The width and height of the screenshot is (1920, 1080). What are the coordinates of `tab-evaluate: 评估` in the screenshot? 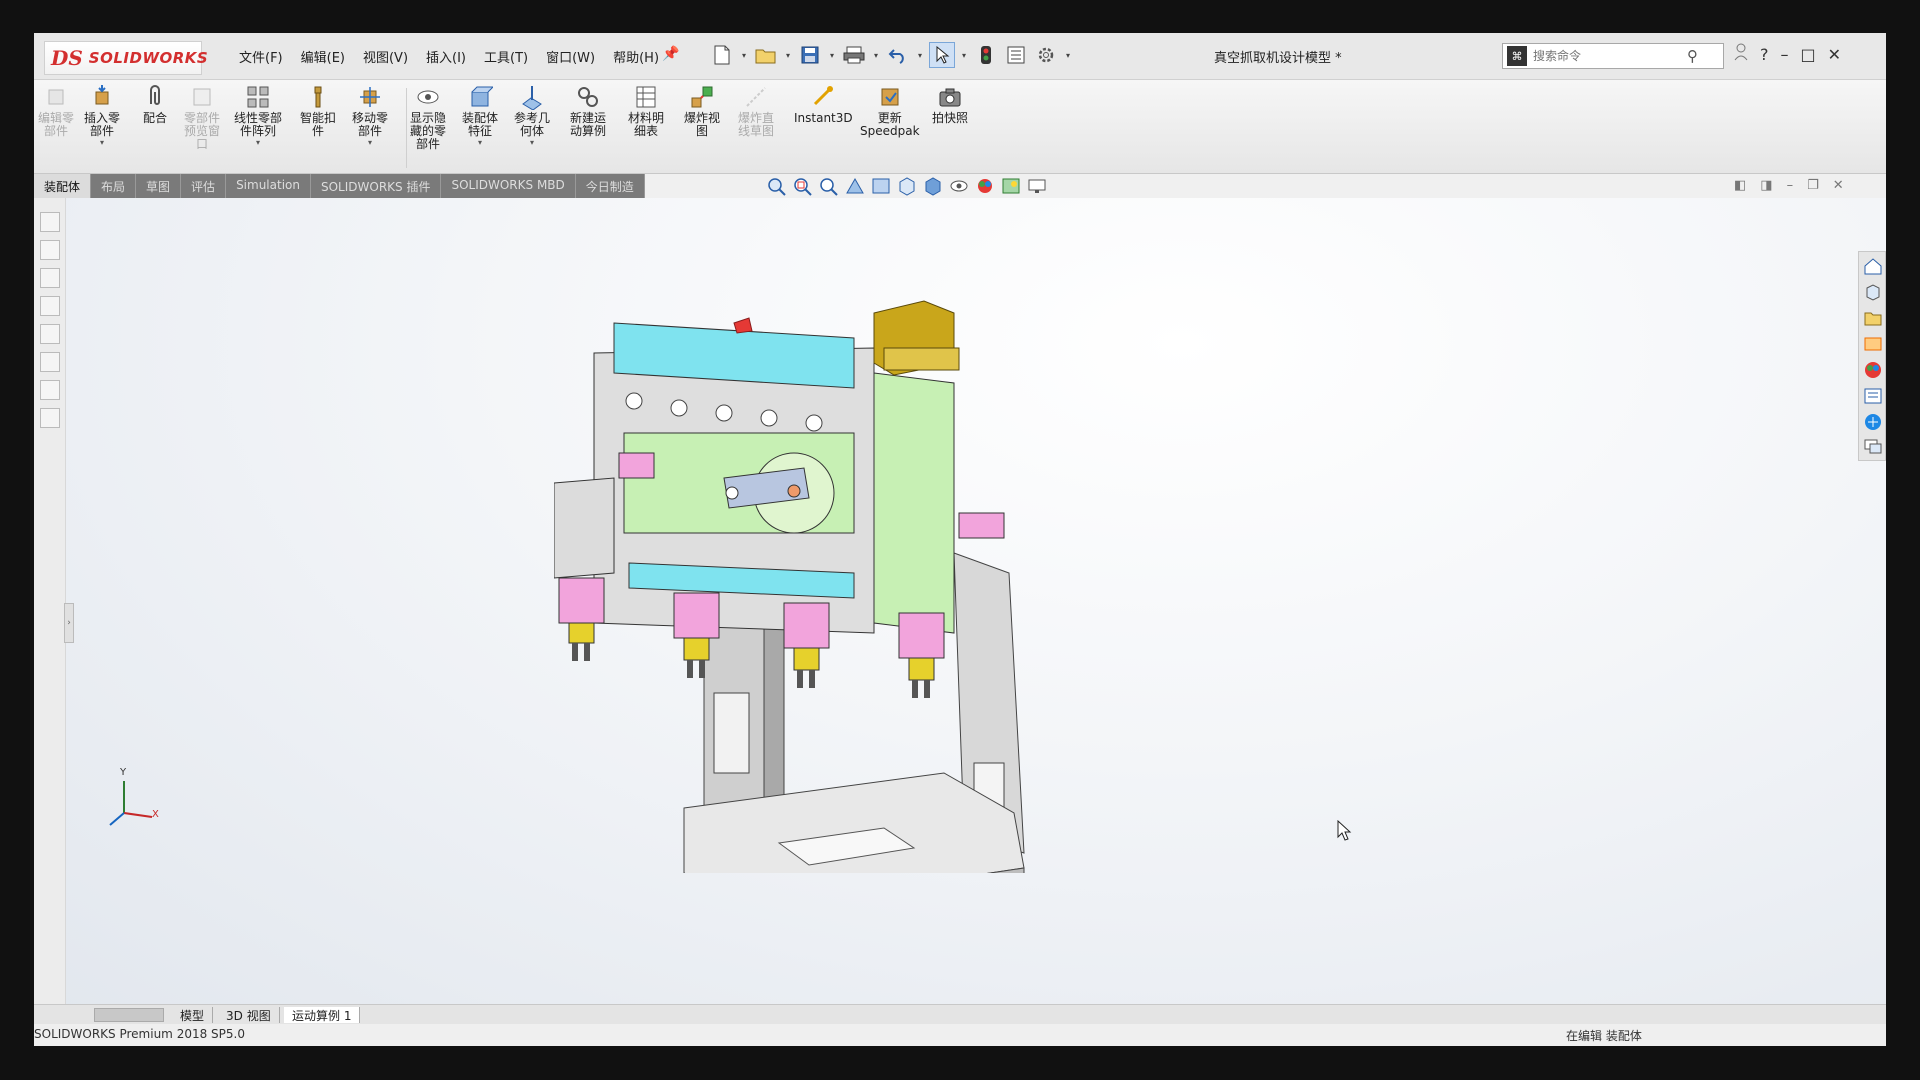 It's located at (204, 186).